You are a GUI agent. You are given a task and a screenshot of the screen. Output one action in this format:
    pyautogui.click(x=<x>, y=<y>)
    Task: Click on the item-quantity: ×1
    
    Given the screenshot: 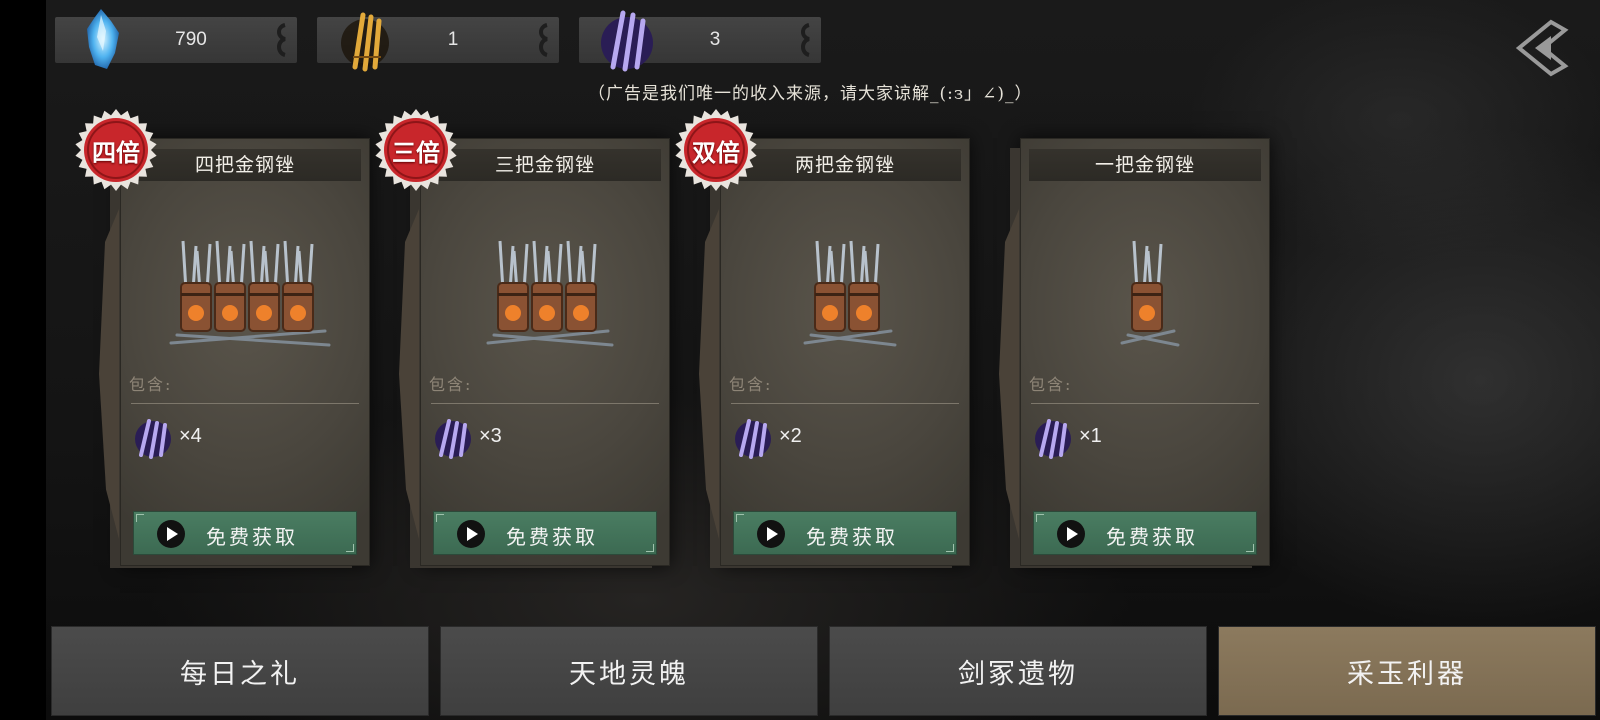 What is the action you would take?
    pyautogui.click(x=1090, y=436)
    